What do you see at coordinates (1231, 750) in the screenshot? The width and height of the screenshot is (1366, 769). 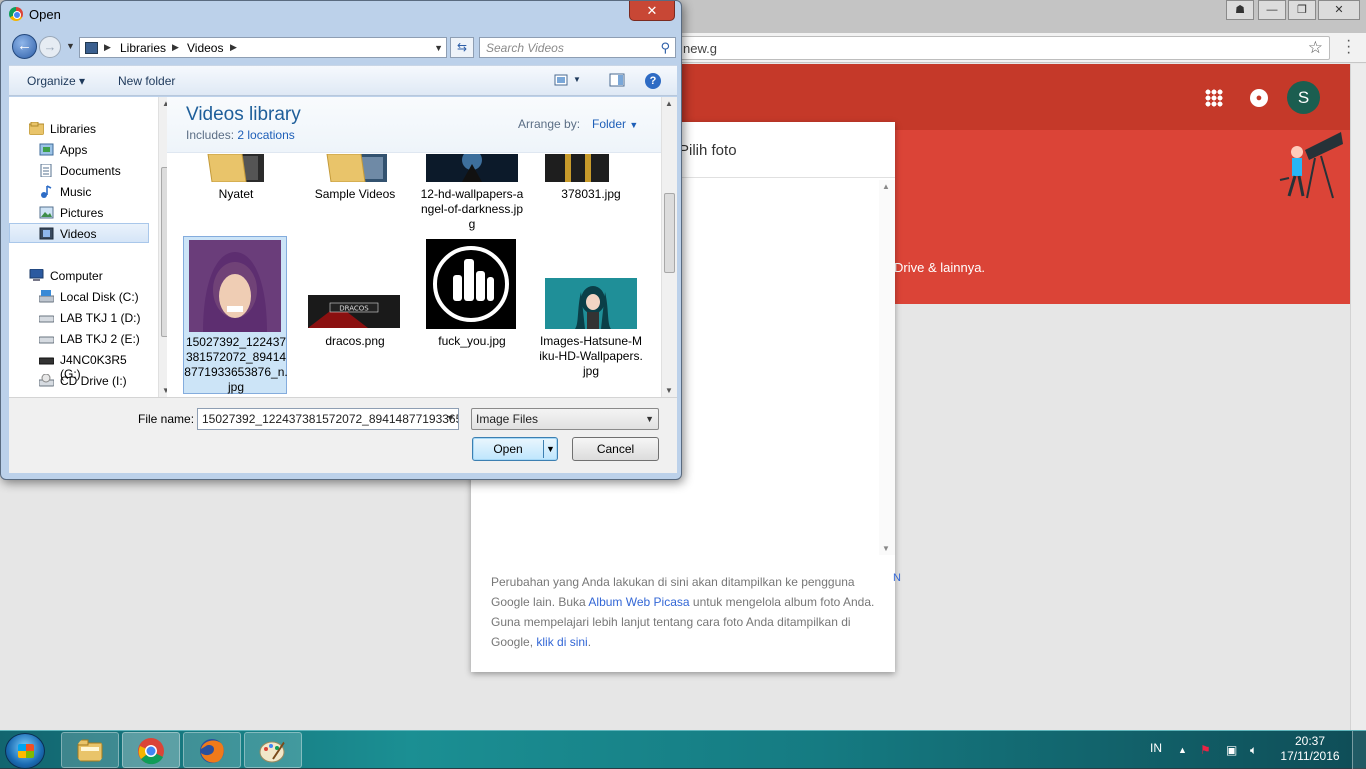 I see `network-icon: ▣` at bounding box center [1231, 750].